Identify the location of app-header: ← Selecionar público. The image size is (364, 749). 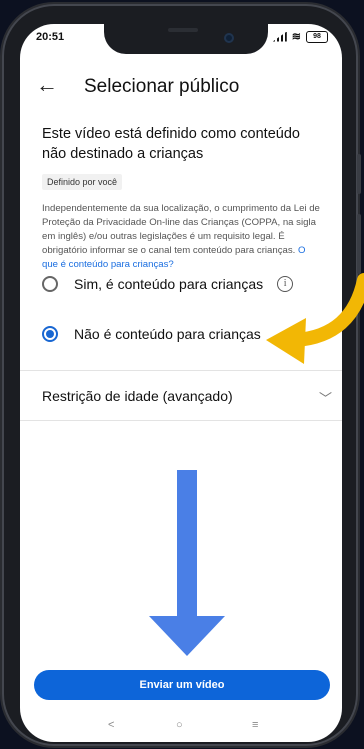
(181, 86).